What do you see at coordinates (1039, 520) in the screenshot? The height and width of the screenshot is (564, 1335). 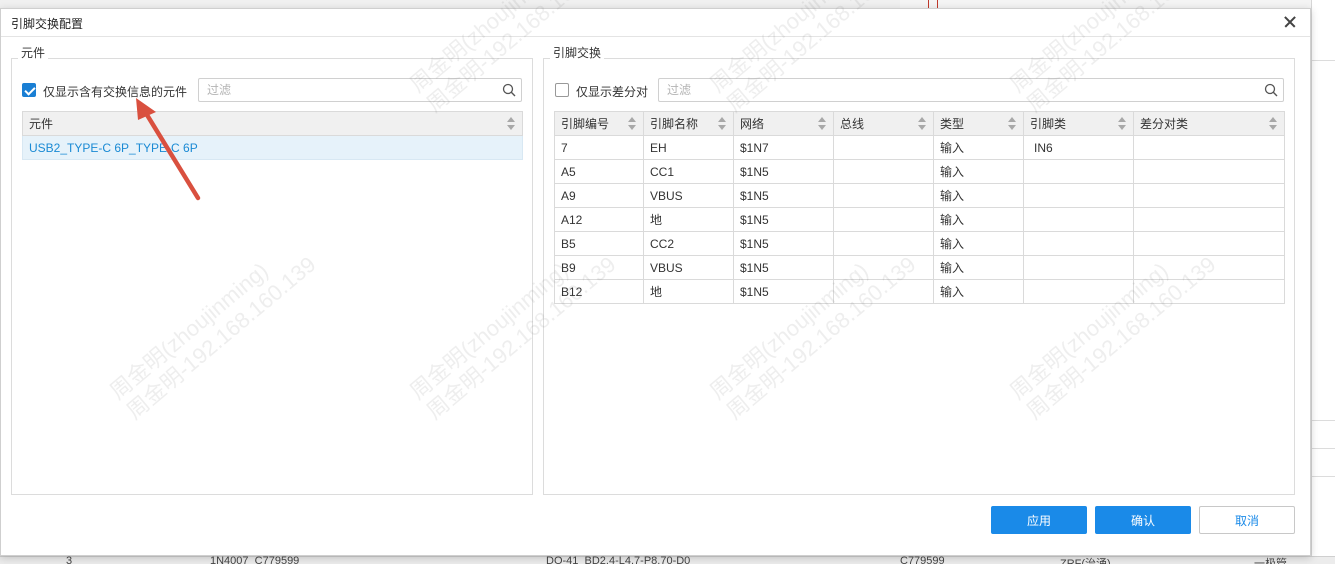 I see `apply-button: 应用` at bounding box center [1039, 520].